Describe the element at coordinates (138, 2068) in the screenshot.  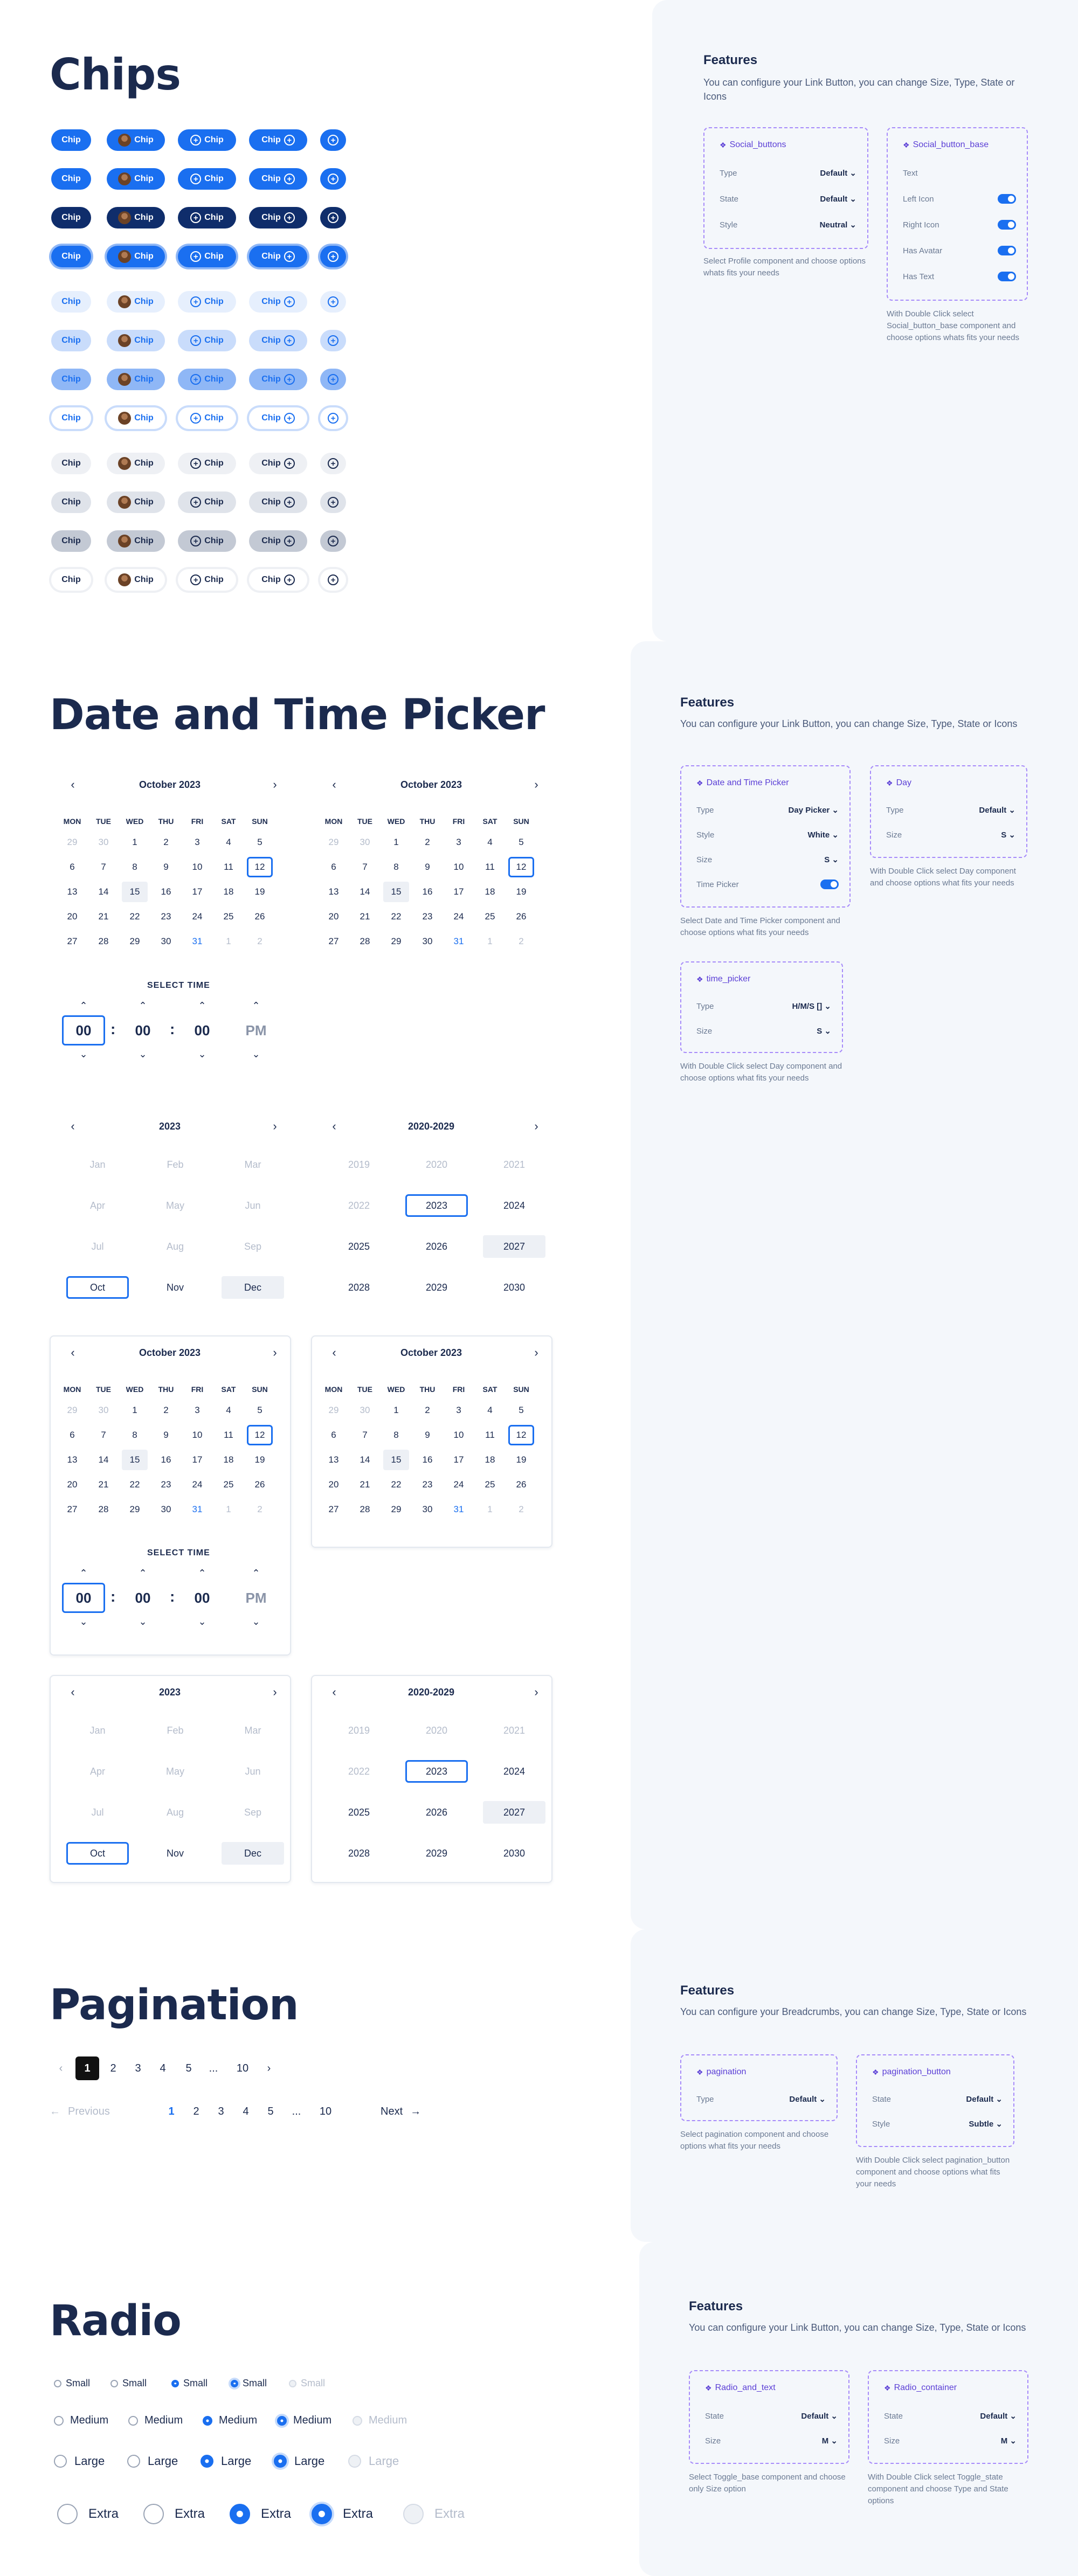
I see `page-button: 3` at that location.